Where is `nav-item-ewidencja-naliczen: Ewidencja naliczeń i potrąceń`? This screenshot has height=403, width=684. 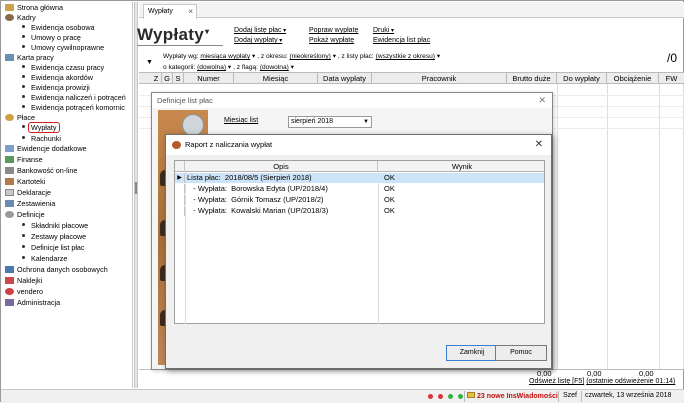 nav-item-ewidencja-naliczen: Ewidencja naliczeń i potrąceń is located at coordinates (64, 98).